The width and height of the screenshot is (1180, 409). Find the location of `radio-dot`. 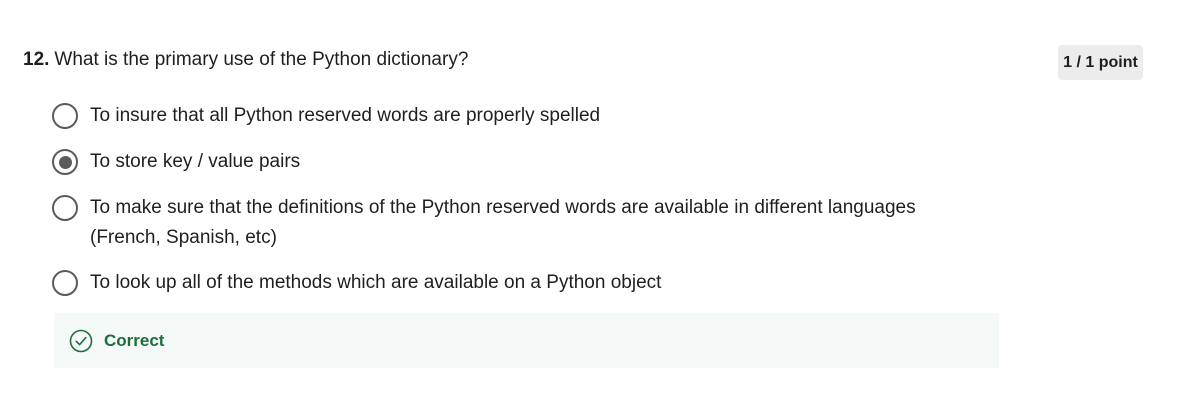

radio-dot is located at coordinates (65, 162).